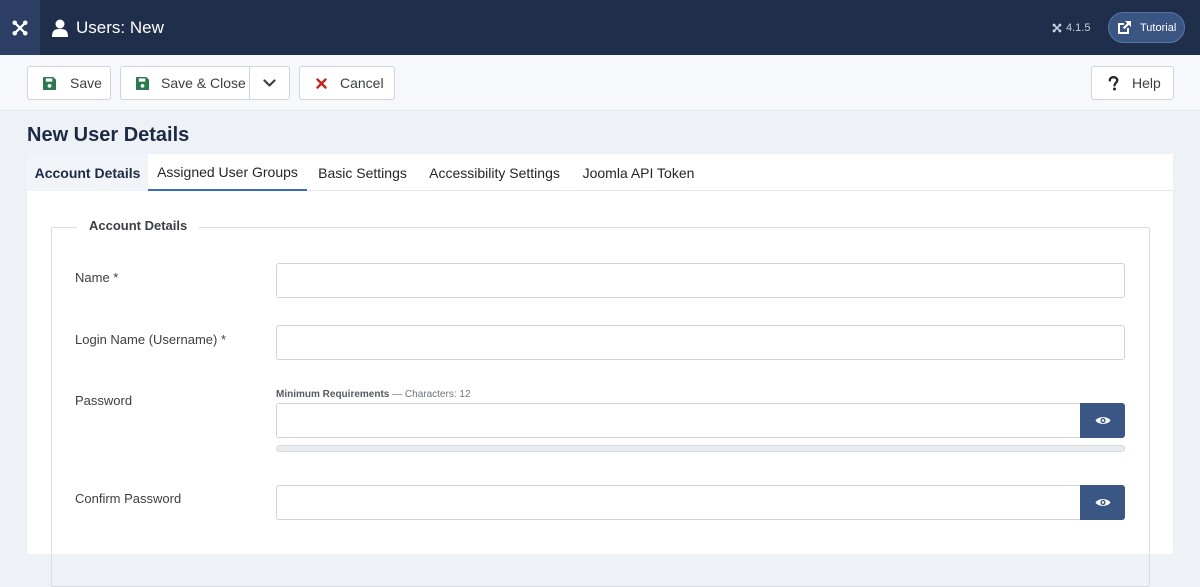  I want to click on help-label: Help, so click(1146, 83).